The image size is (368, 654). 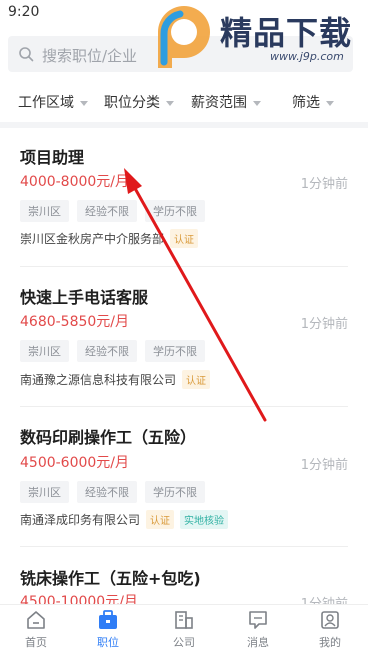 What do you see at coordinates (132, 103) in the screenshot?
I see `filter-label: 职位分类` at bounding box center [132, 103].